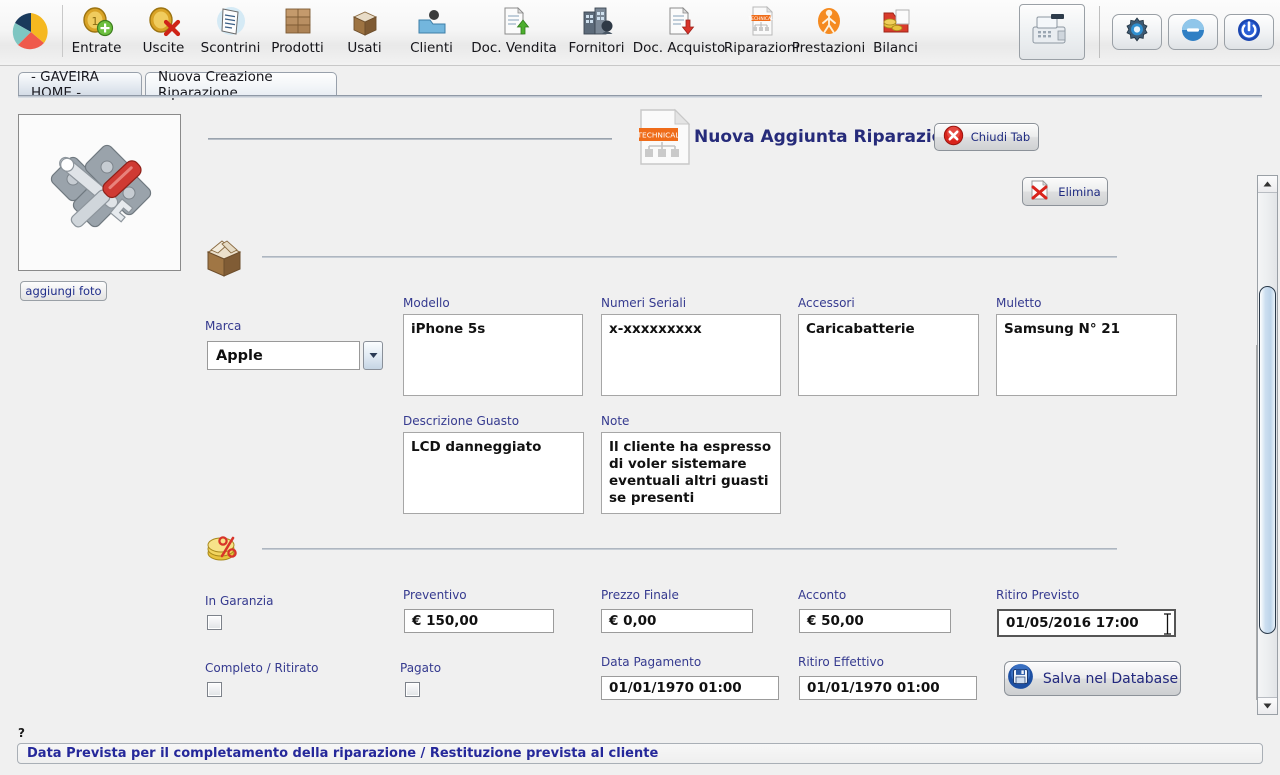 The image size is (1280, 775). Describe the element at coordinates (677, 621) in the screenshot. I see `prezzo-finale-field: € 0,00` at that location.